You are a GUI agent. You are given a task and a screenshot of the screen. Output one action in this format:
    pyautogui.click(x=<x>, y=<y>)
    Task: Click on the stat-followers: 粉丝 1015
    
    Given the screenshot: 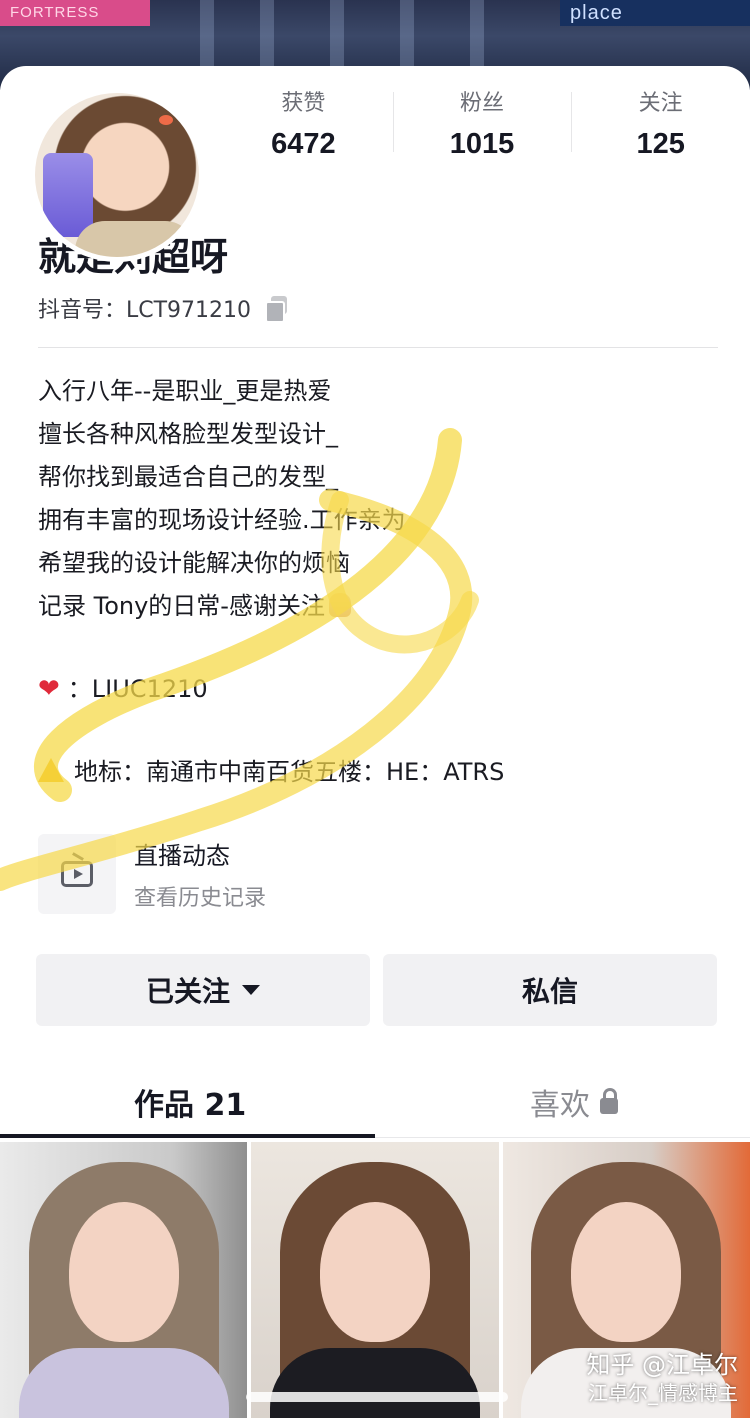 What is the action you would take?
    pyautogui.click(x=482, y=133)
    